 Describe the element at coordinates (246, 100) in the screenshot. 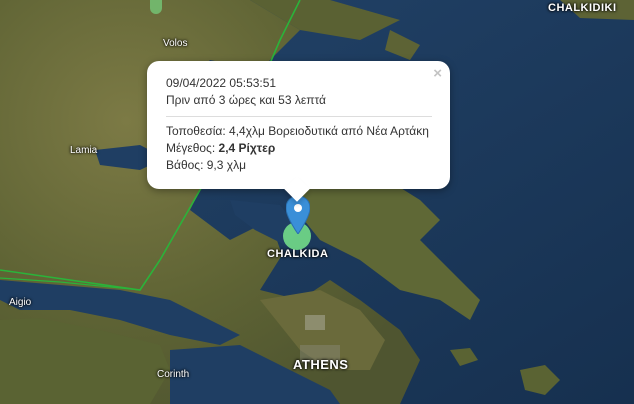

I see `event-time-ago: Πριν από 3 ώρες και 53 λεπτά` at that location.